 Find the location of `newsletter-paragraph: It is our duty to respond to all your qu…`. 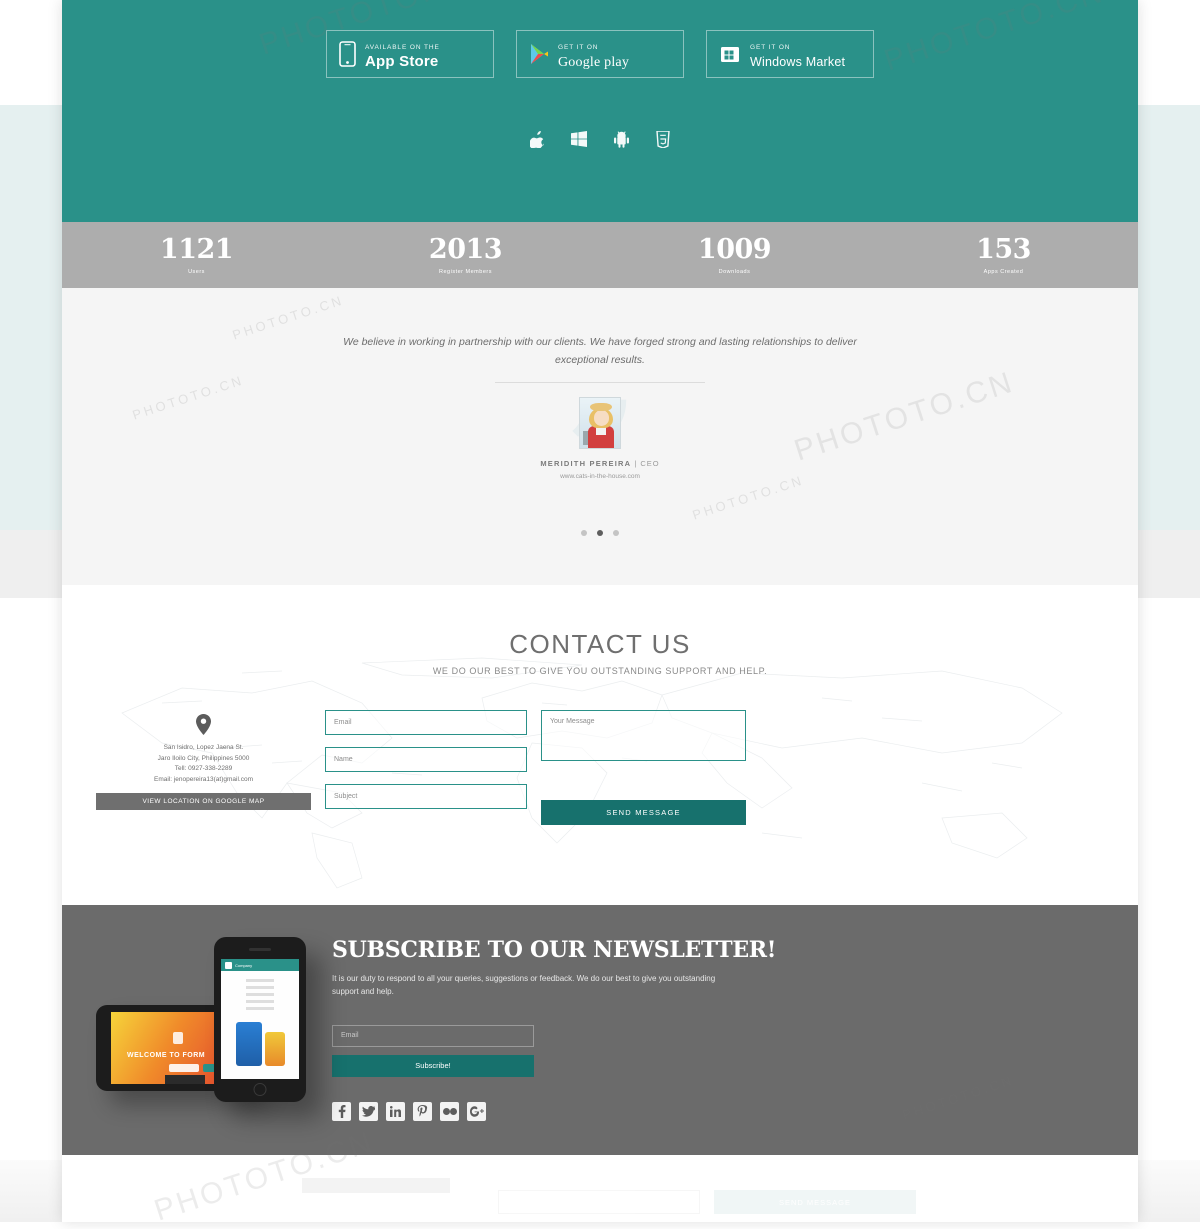

newsletter-paragraph: It is our duty to respond to all your qu… is located at coordinates (524, 985).